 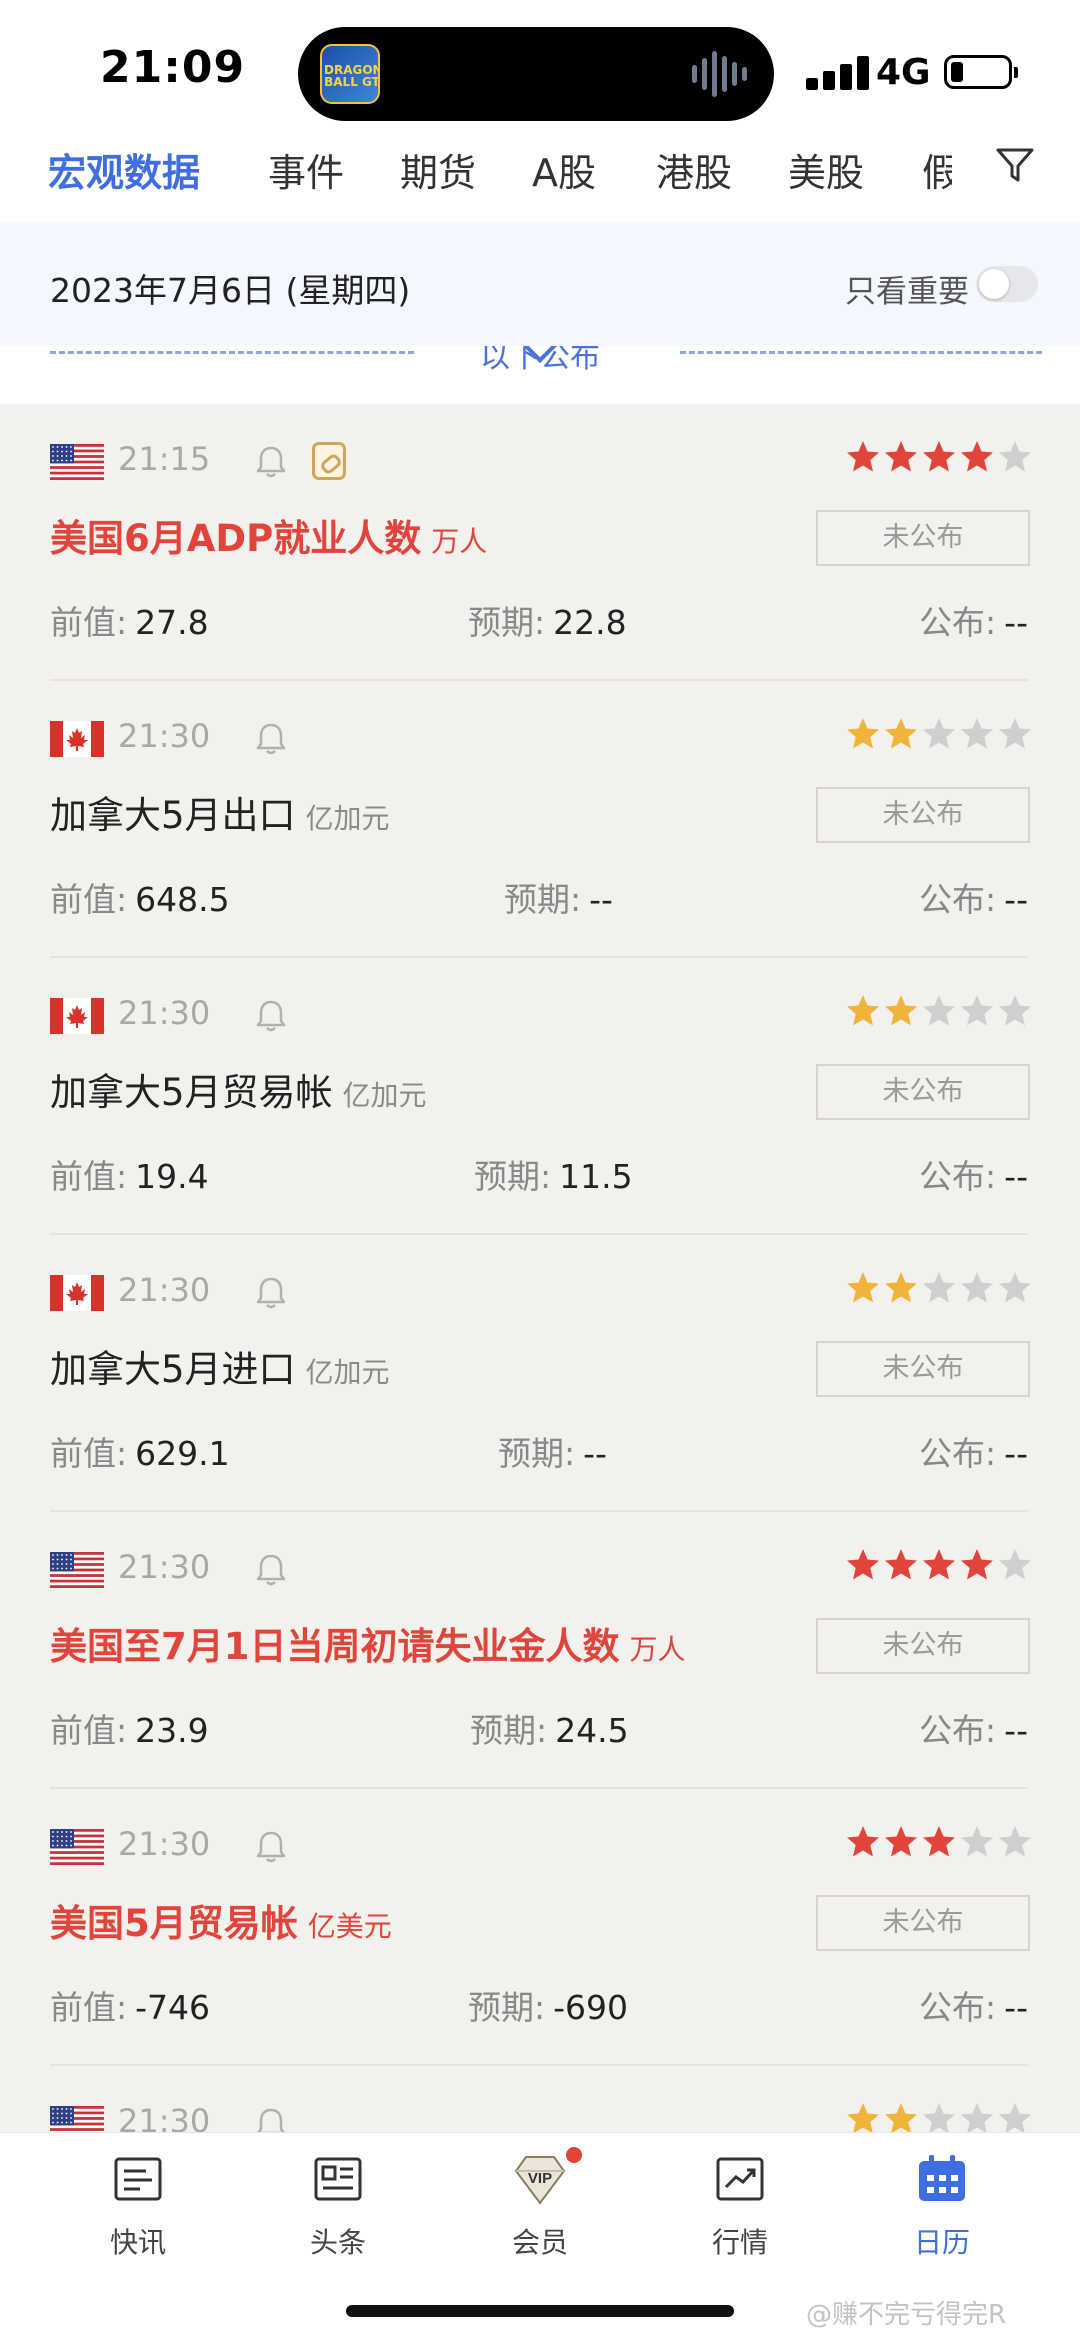 I want to click on signal-icon, so click(x=839, y=73).